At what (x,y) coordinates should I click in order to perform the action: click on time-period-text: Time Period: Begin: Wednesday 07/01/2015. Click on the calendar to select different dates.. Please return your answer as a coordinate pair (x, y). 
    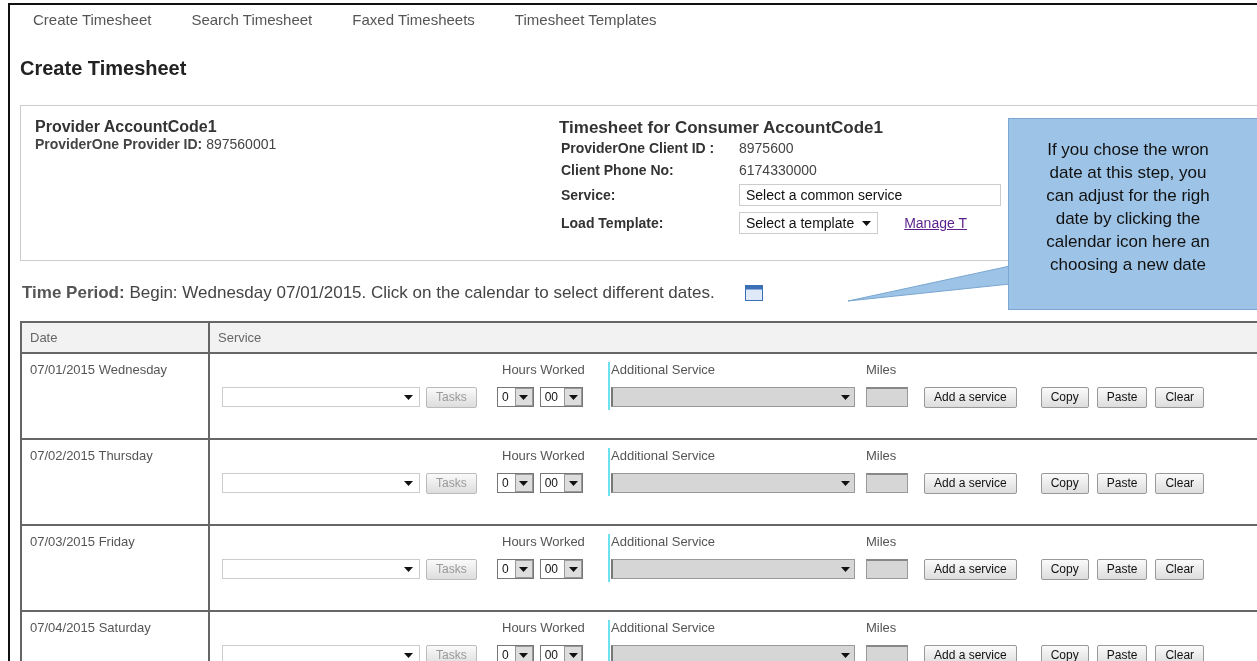
    Looking at the image, I should click on (368, 293).